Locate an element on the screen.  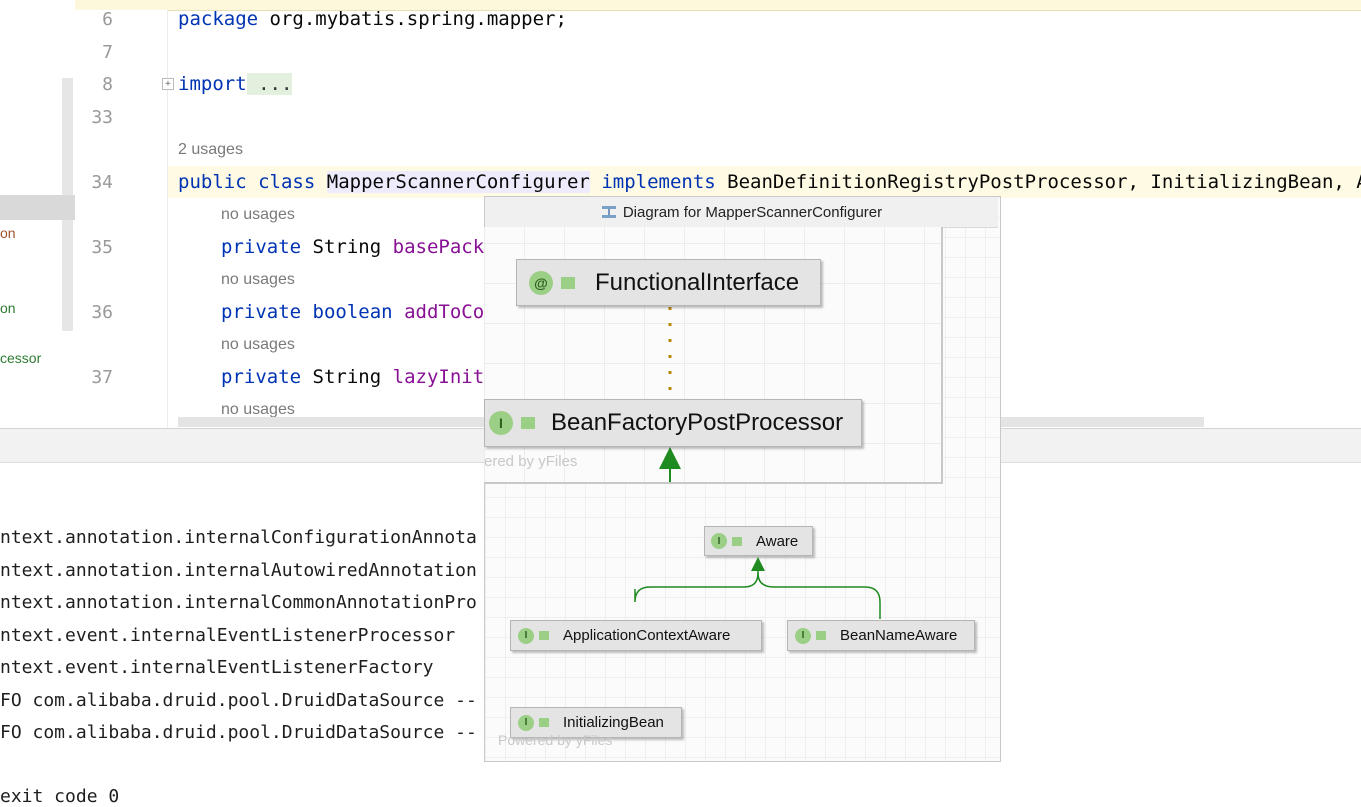
node-aware: I Aware is located at coordinates (758, 541).